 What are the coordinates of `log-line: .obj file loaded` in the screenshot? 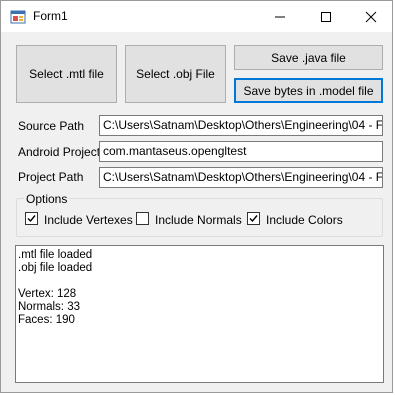 It's located at (55, 268).